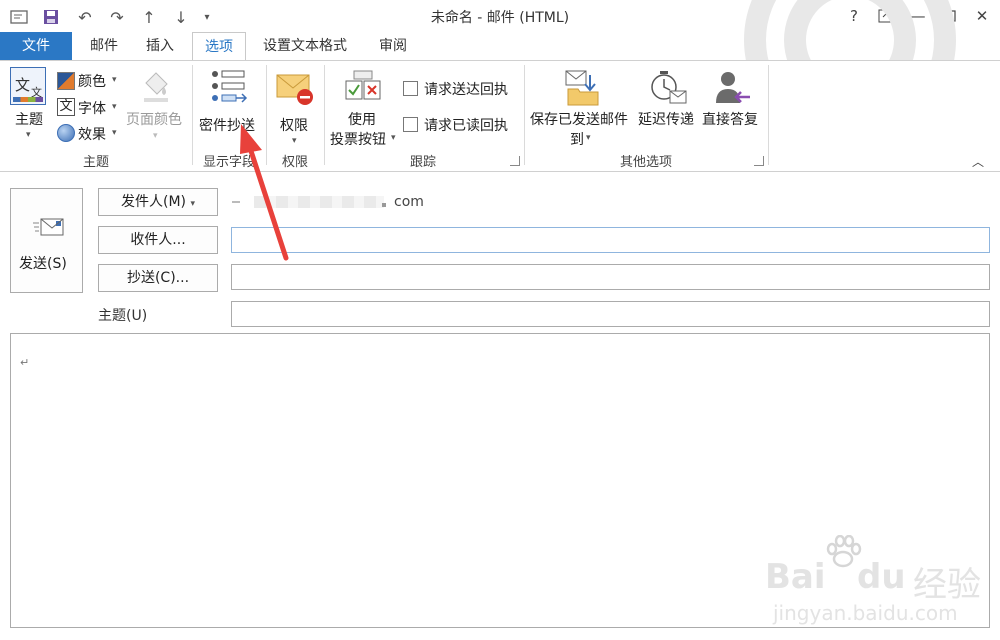 Image resolution: width=1000 pixels, height=640 pixels. I want to click on bcc-icon, so click(230, 86).